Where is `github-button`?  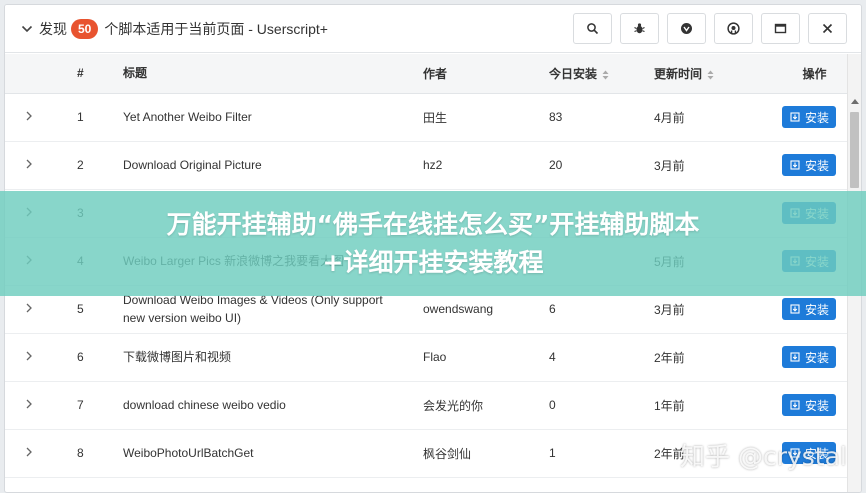
github-button is located at coordinates (733, 28).